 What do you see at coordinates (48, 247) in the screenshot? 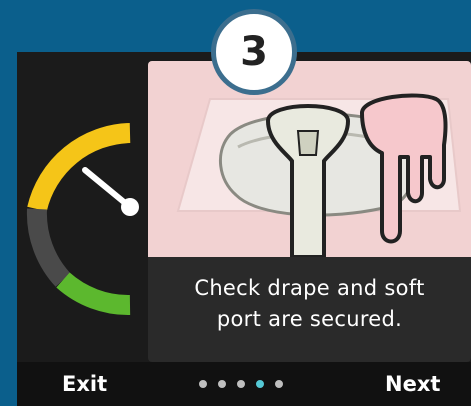
I see `gauge-gray-segment` at bounding box center [48, 247].